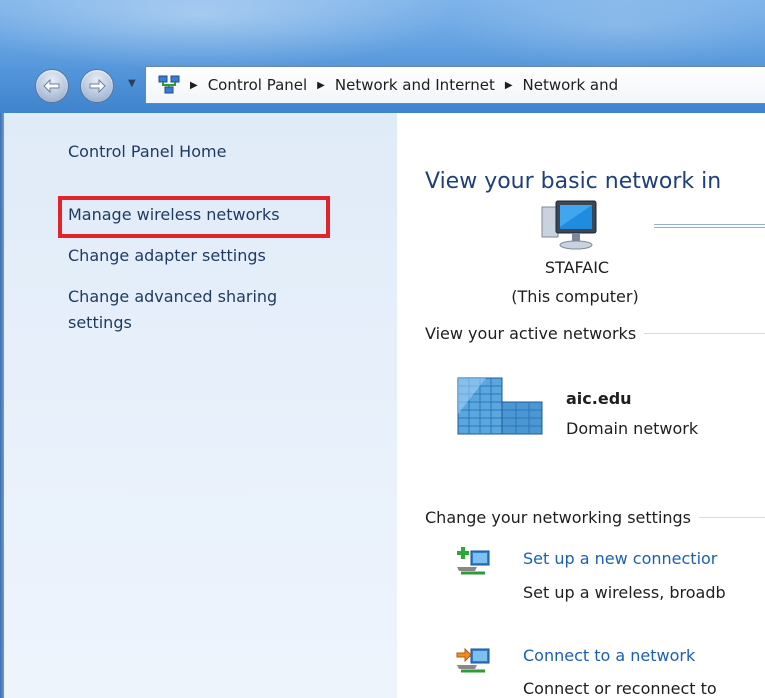  I want to click on active-networks-header: View your active networks, so click(595, 333).